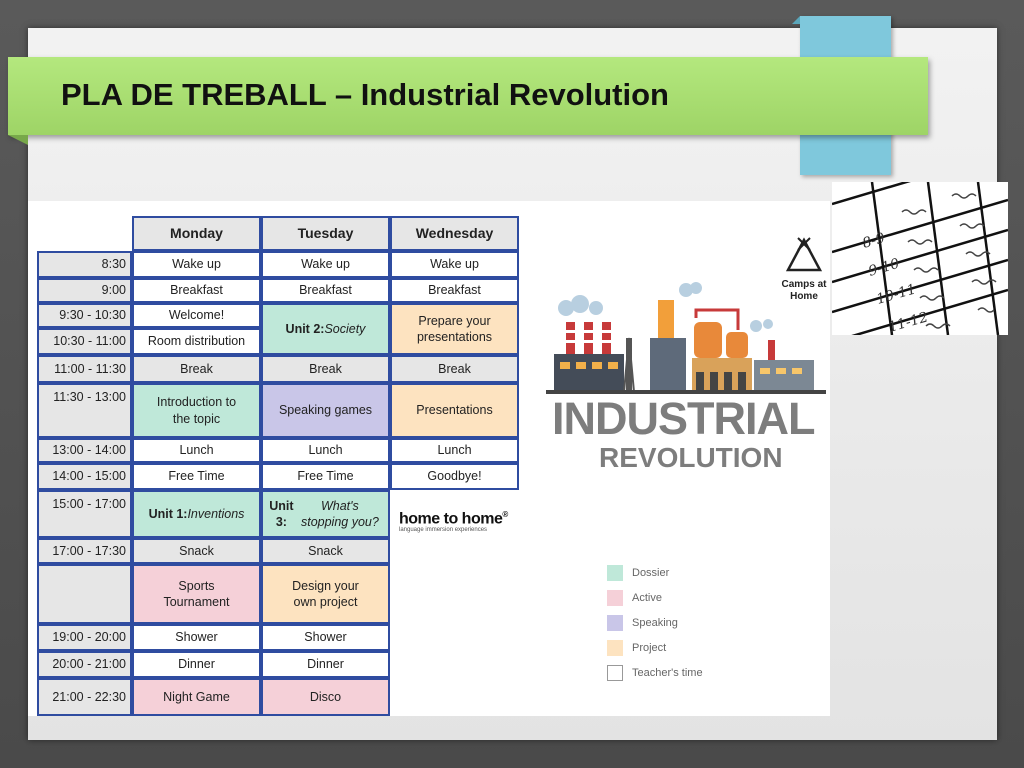 This screenshot has height=768, width=1024. I want to click on monday-slot: Shower, so click(196, 637).